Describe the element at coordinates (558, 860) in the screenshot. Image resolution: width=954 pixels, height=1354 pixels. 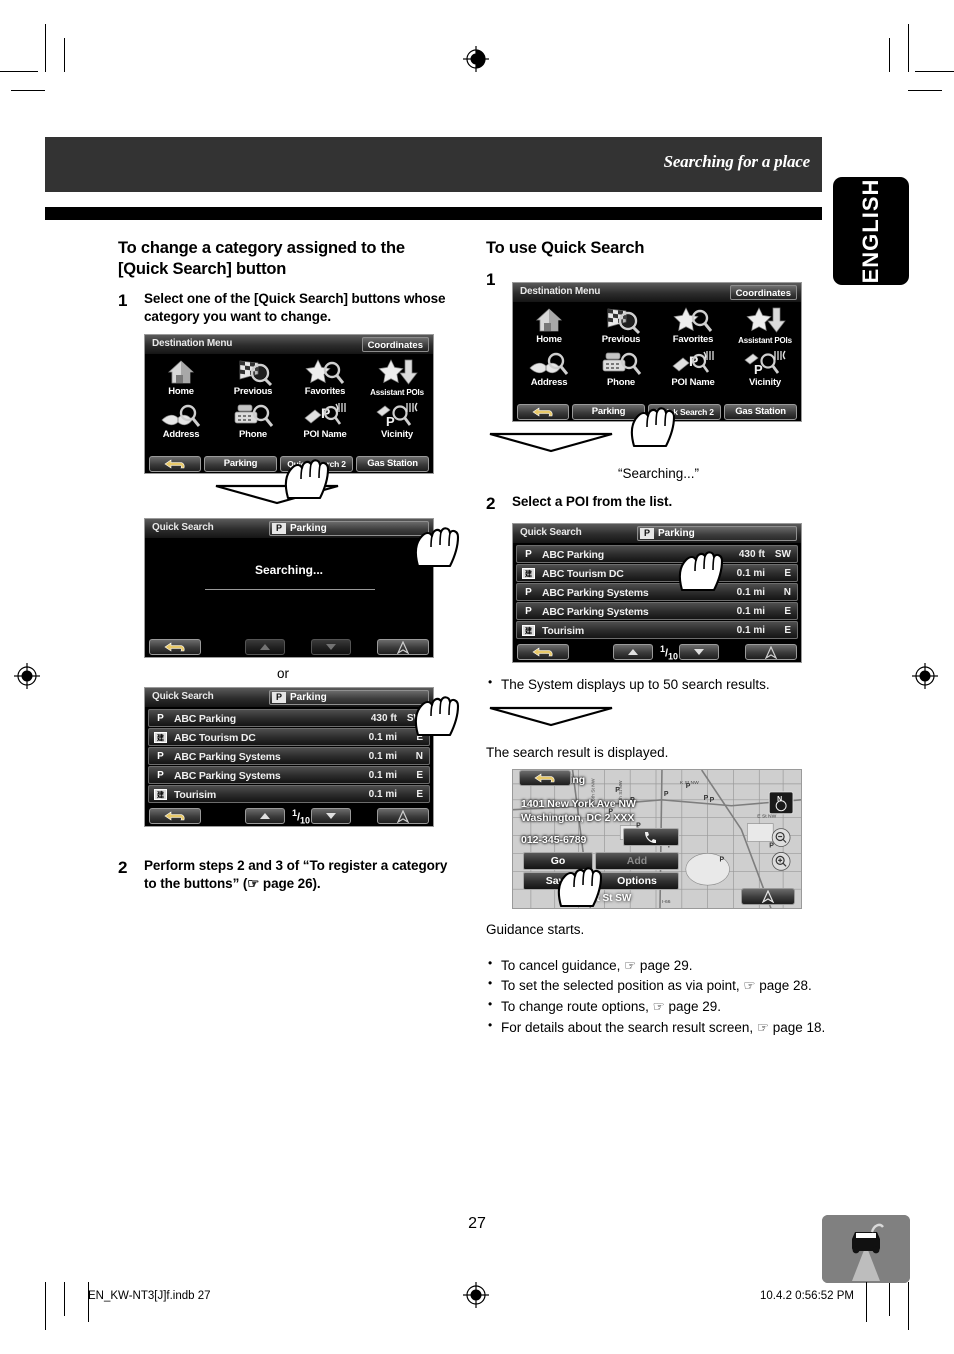
I see `go-button: Go` at that location.